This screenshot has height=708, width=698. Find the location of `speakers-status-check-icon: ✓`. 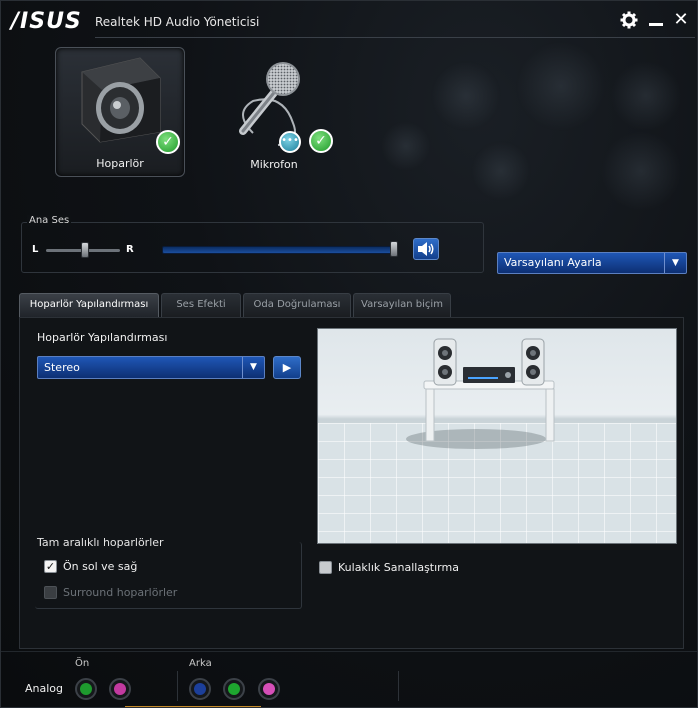

speakers-status-check-icon: ✓ is located at coordinates (168, 142).